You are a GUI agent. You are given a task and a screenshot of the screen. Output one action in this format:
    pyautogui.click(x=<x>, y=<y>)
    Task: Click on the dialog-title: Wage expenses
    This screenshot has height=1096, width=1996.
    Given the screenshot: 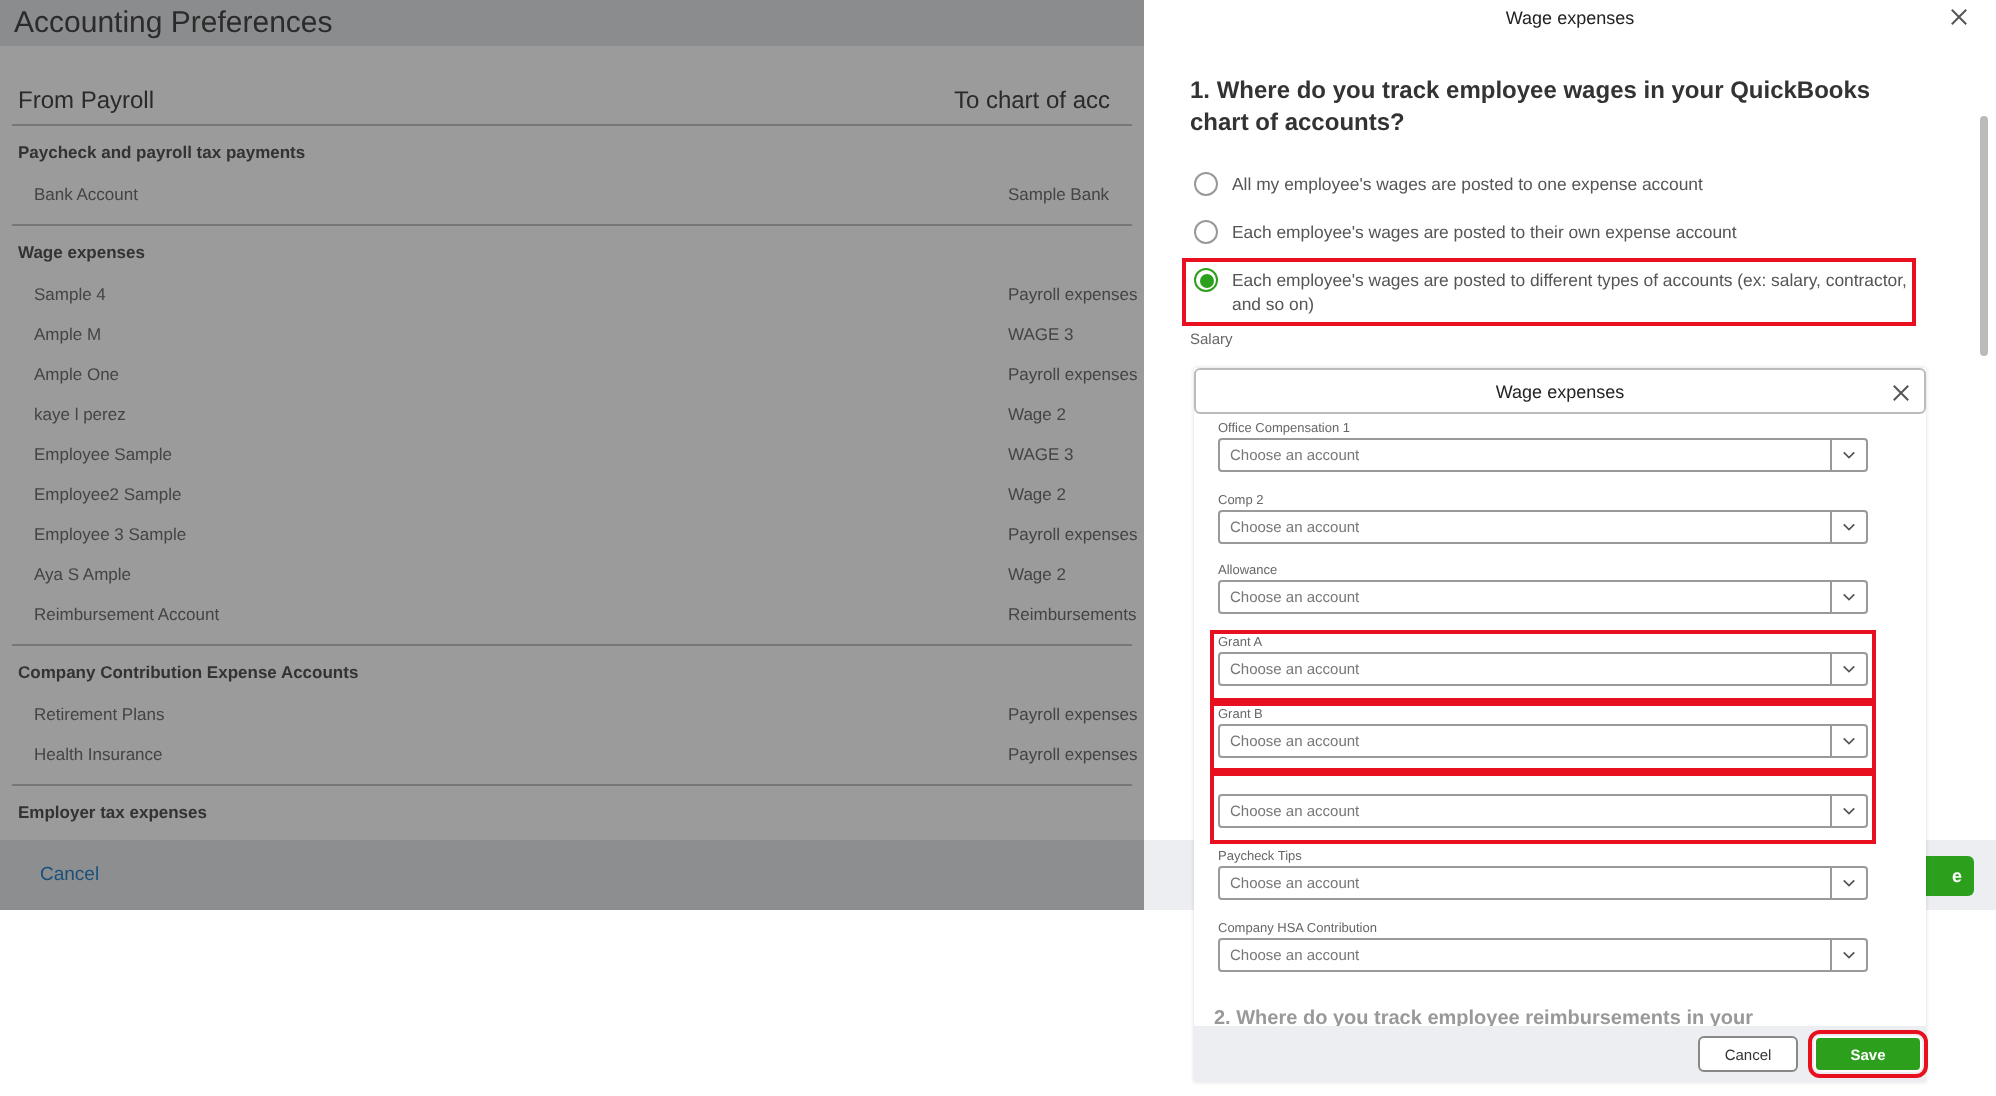 What is the action you would take?
    pyautogui.click(x=1560, y=391)
    